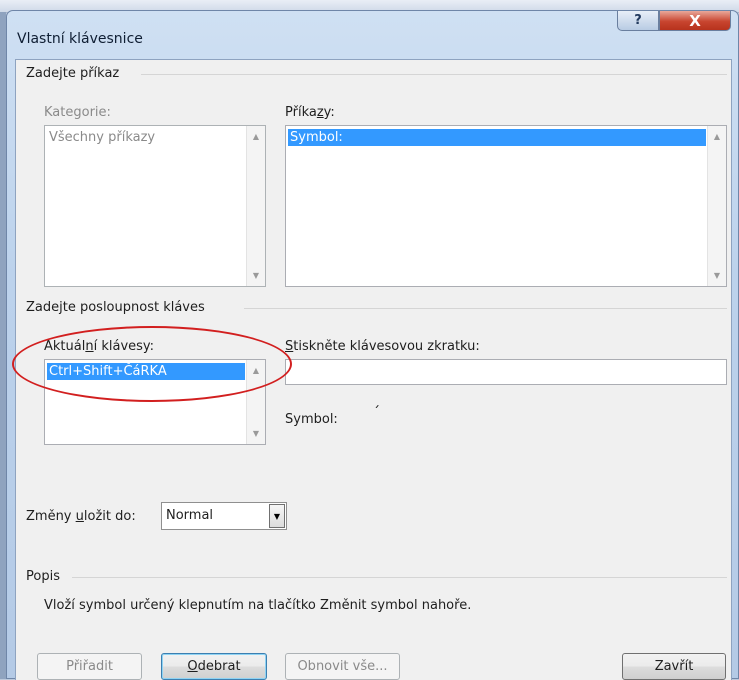 This screenshot has height=680, width=739. What do you see at coordinates (255, 206) in the screenshot?
I see `categories-scrollbar: ▲ ▼` at bounding box center [255, 206].